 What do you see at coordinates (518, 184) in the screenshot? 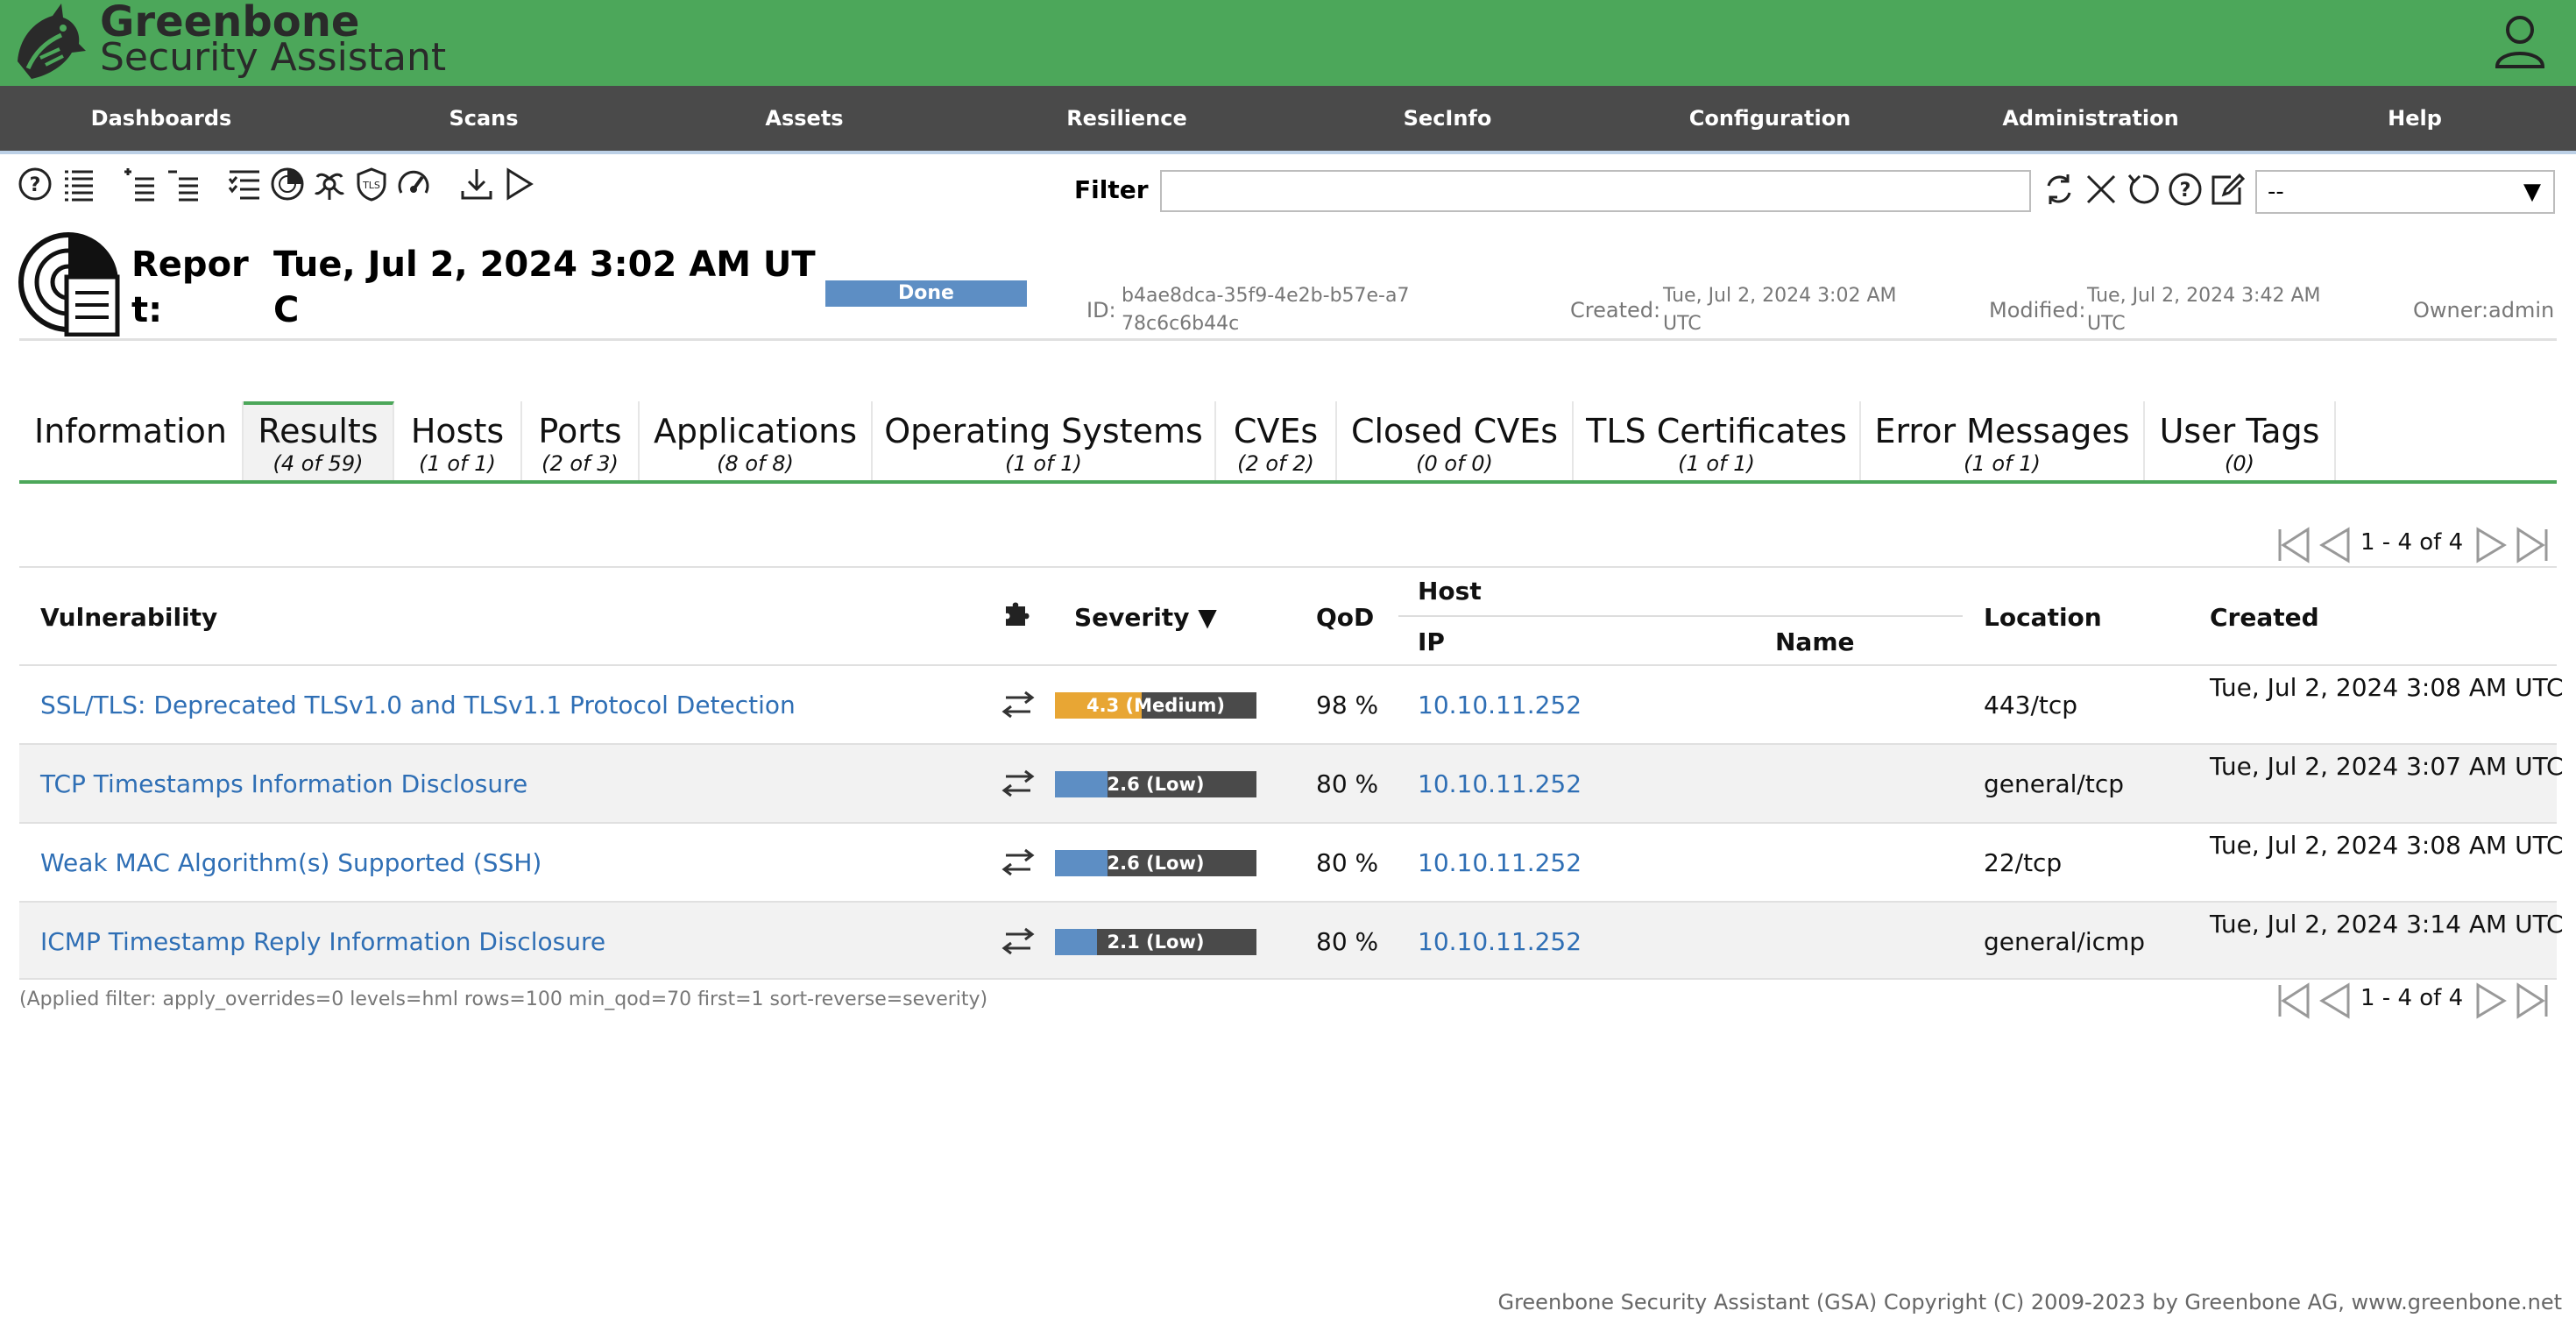
I see `trigger-alert-icon` at bounding box center [518, 184].